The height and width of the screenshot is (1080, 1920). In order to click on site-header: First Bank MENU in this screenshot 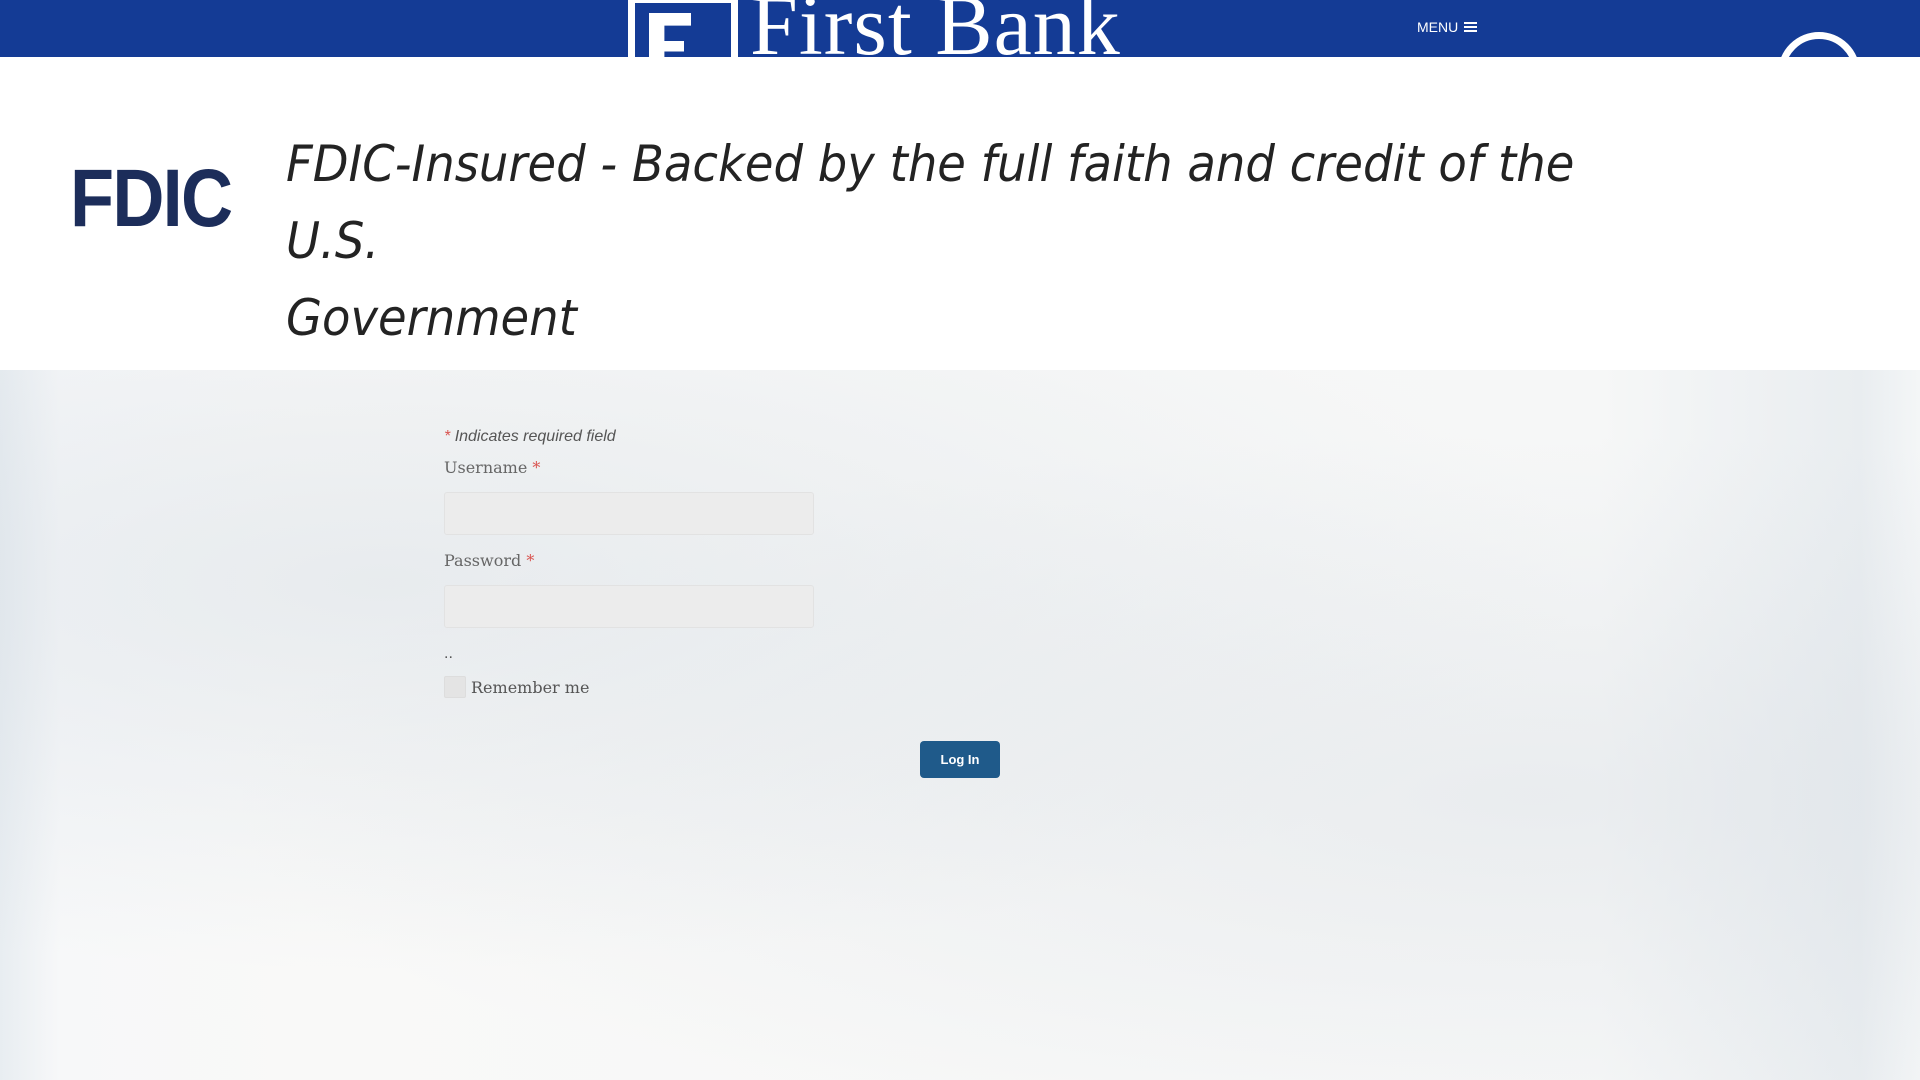, I will do `click(960, 28)`.